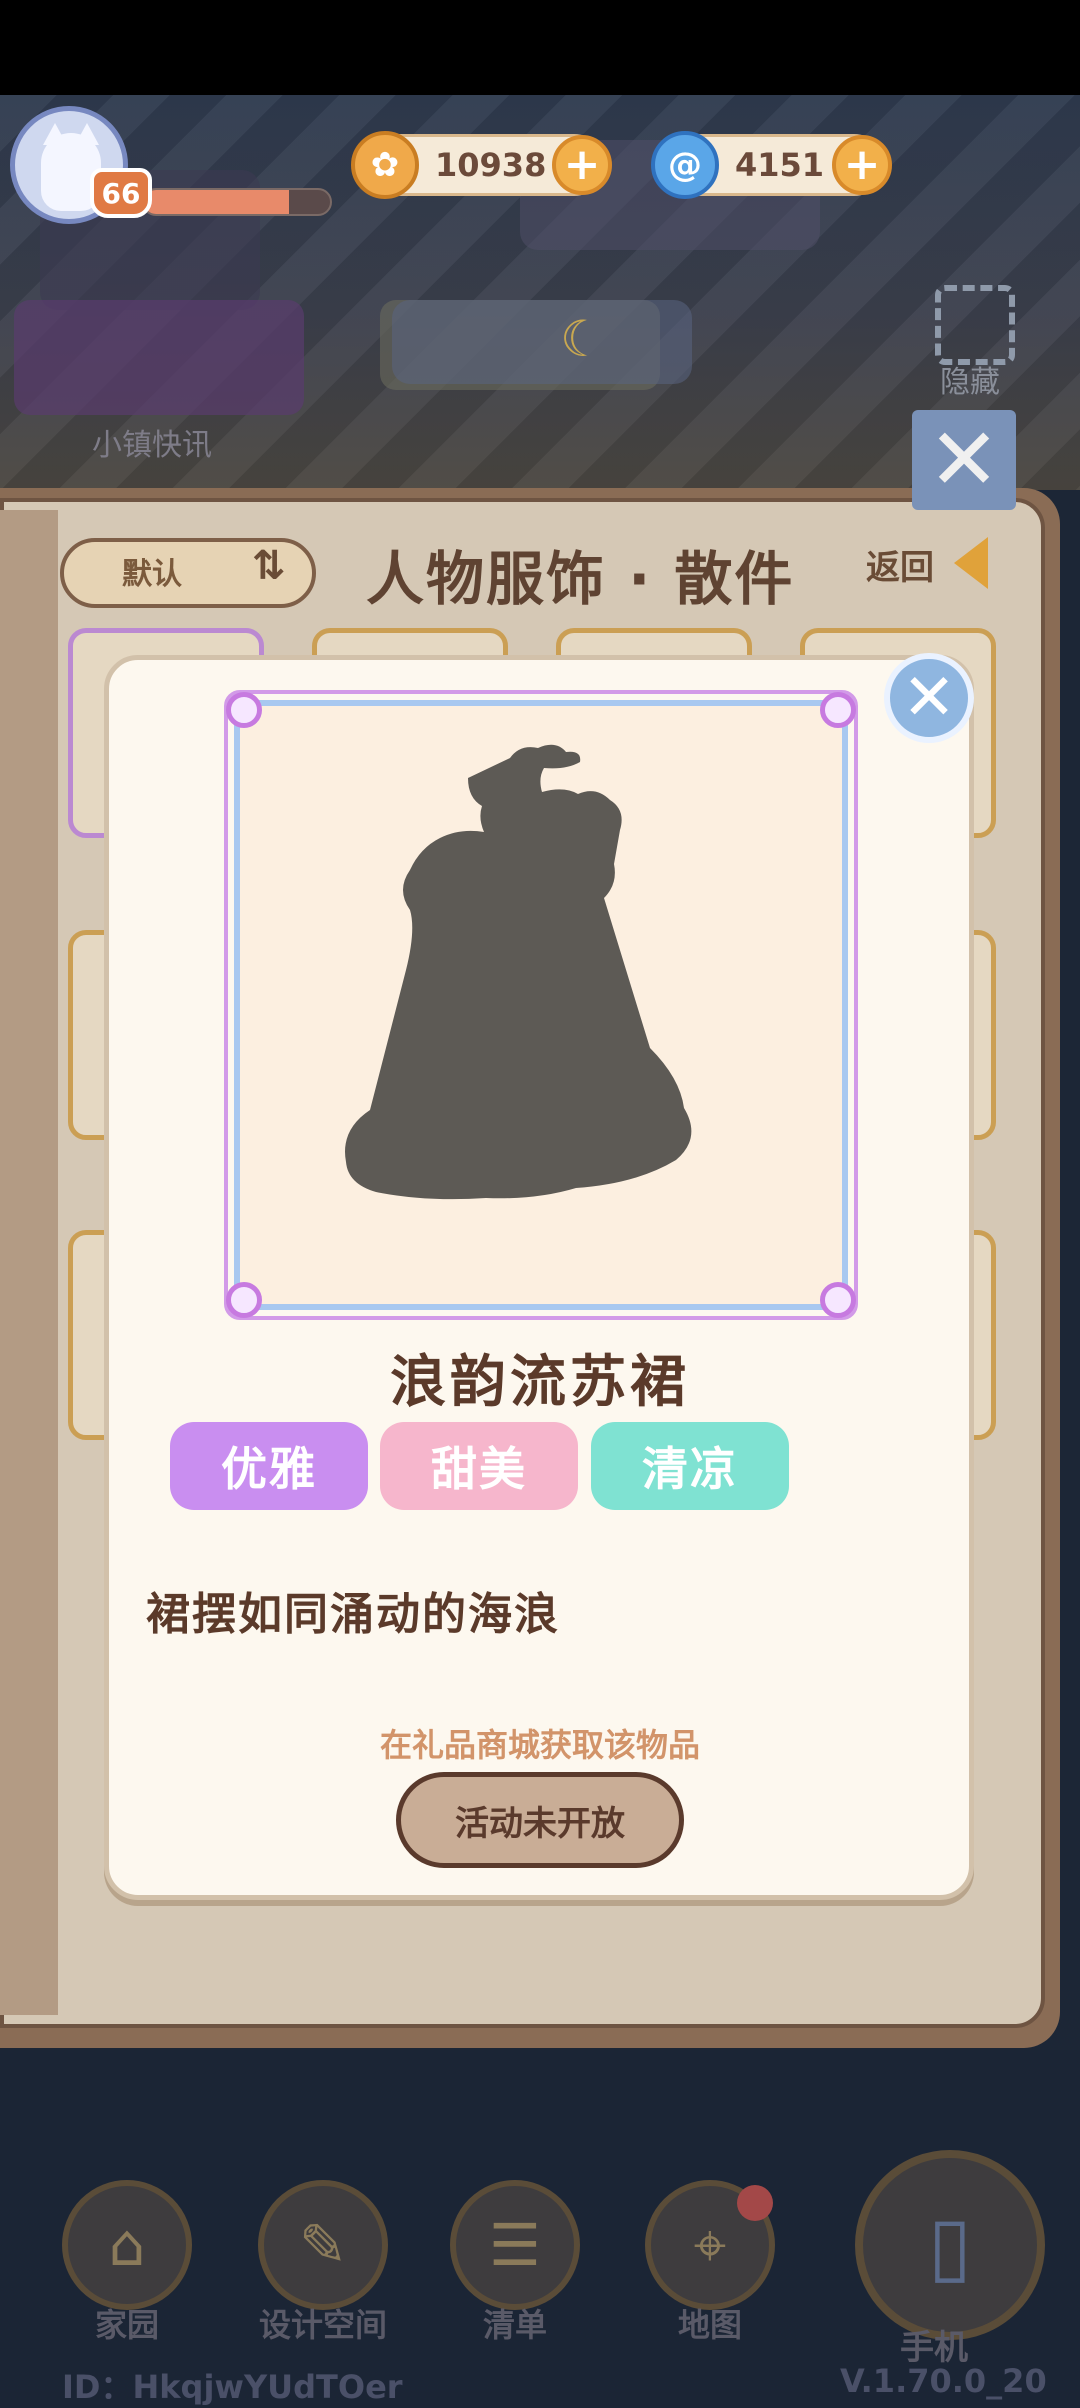  What do you see at coordinates (121, 193) in the screenshot?
I see `level-badge: 66` at bounding box center [121, 193].